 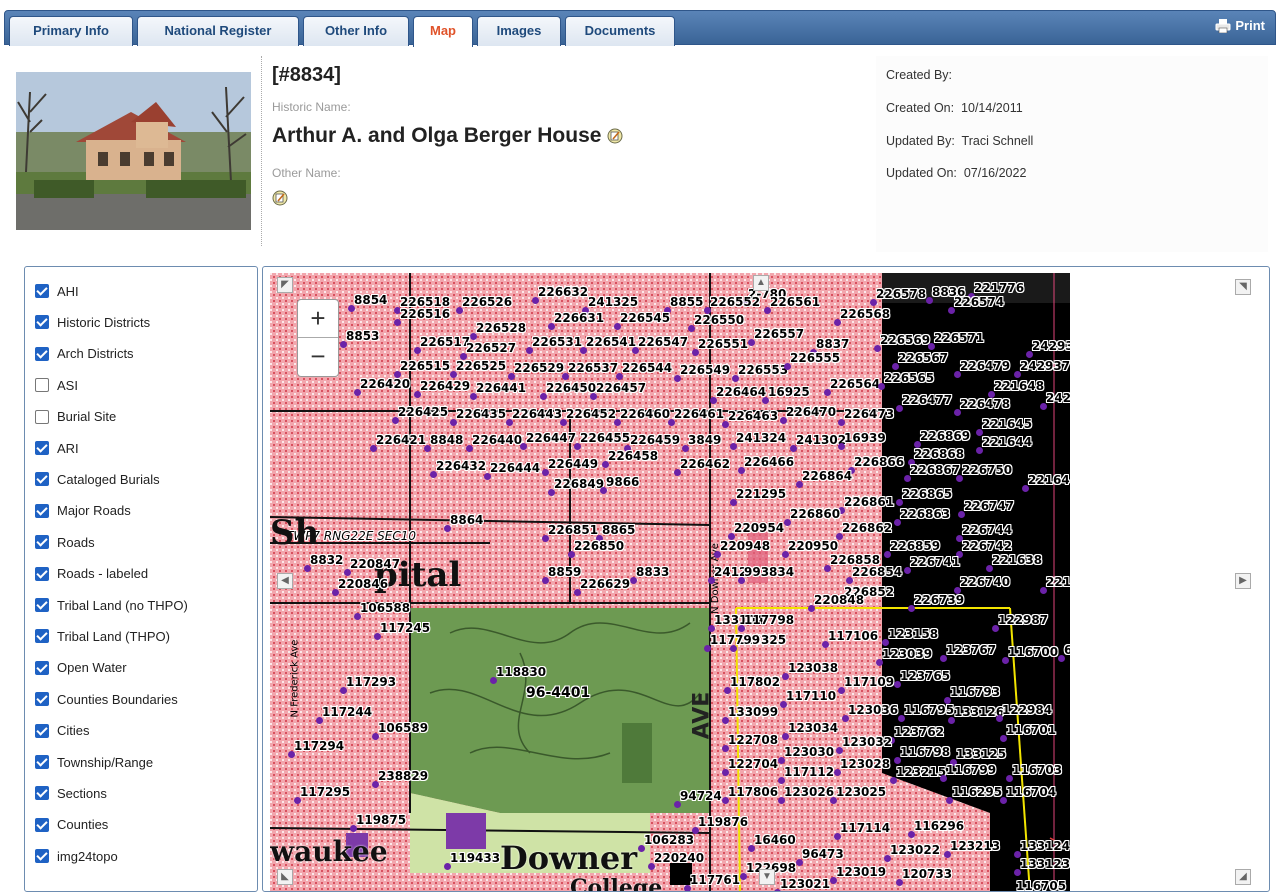 I want to click on site-point-label: 221644, so click(x=1007, y=442).